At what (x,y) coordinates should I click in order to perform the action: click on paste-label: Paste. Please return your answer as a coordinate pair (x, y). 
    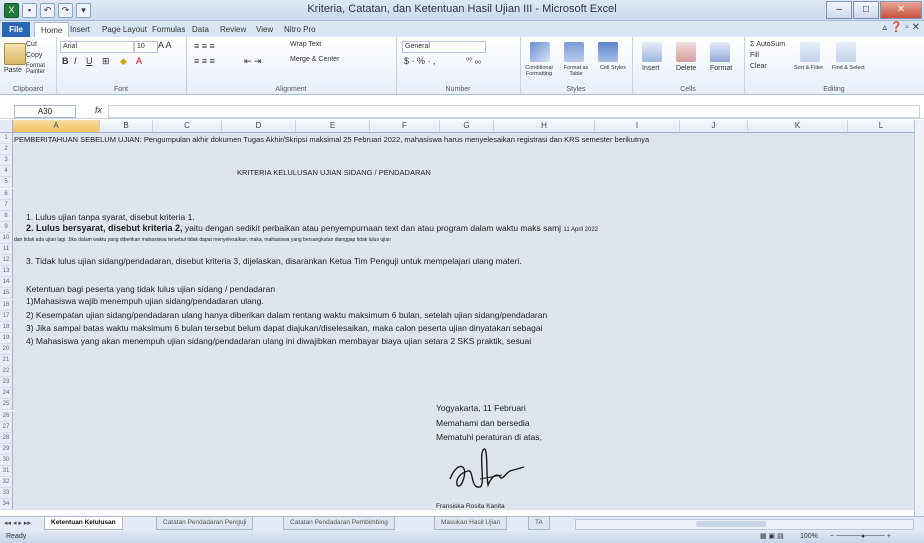
    Looking at the image, I should click on (13, 70).